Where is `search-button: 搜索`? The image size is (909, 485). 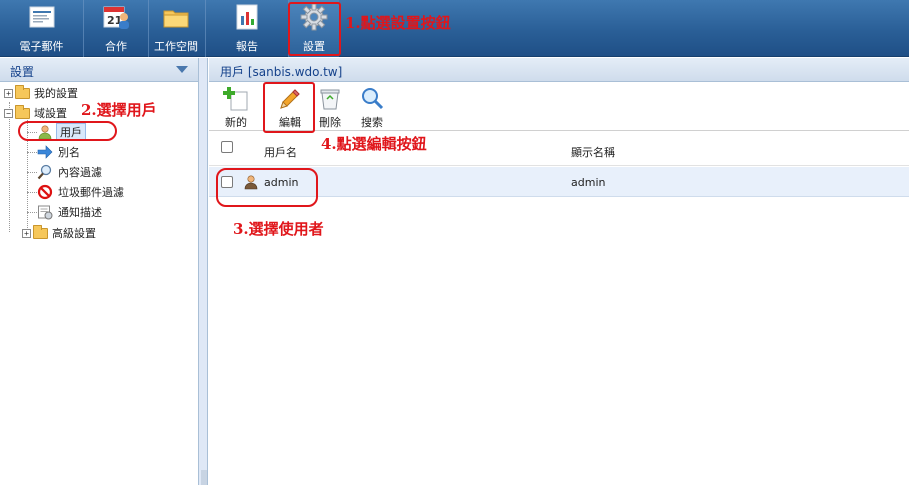 search-button: 搜索 is located at coordinates (372, 108).